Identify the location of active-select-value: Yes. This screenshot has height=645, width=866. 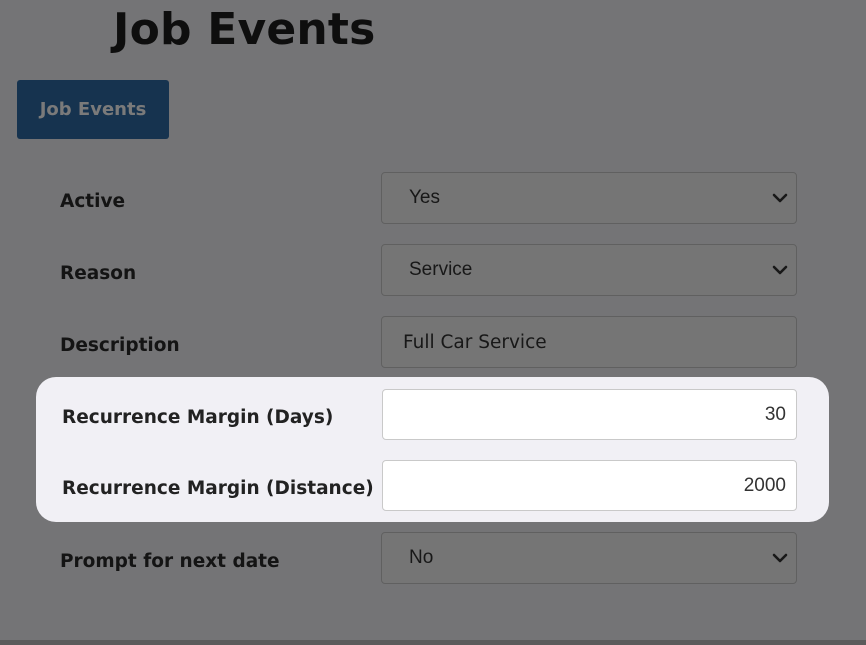
(424, 197).